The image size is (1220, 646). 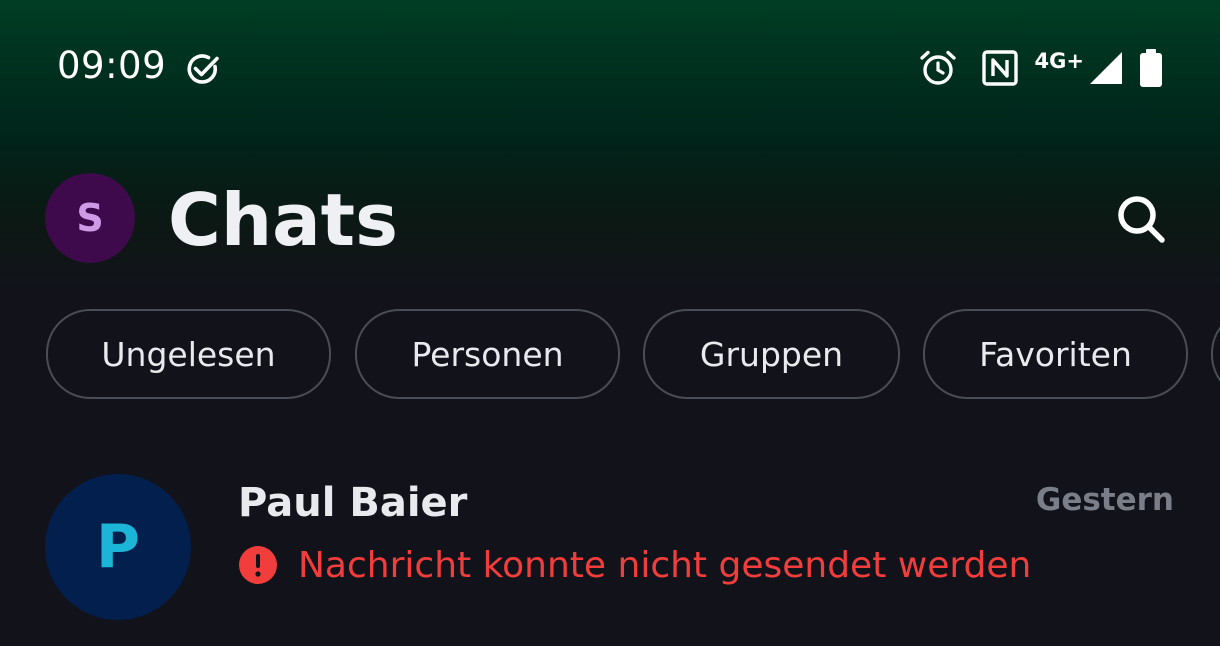 What do you see at coordinates (353, 503) in the screenshot?
I see `chat-name: Paul Baier` at bounding box center [353, 503].